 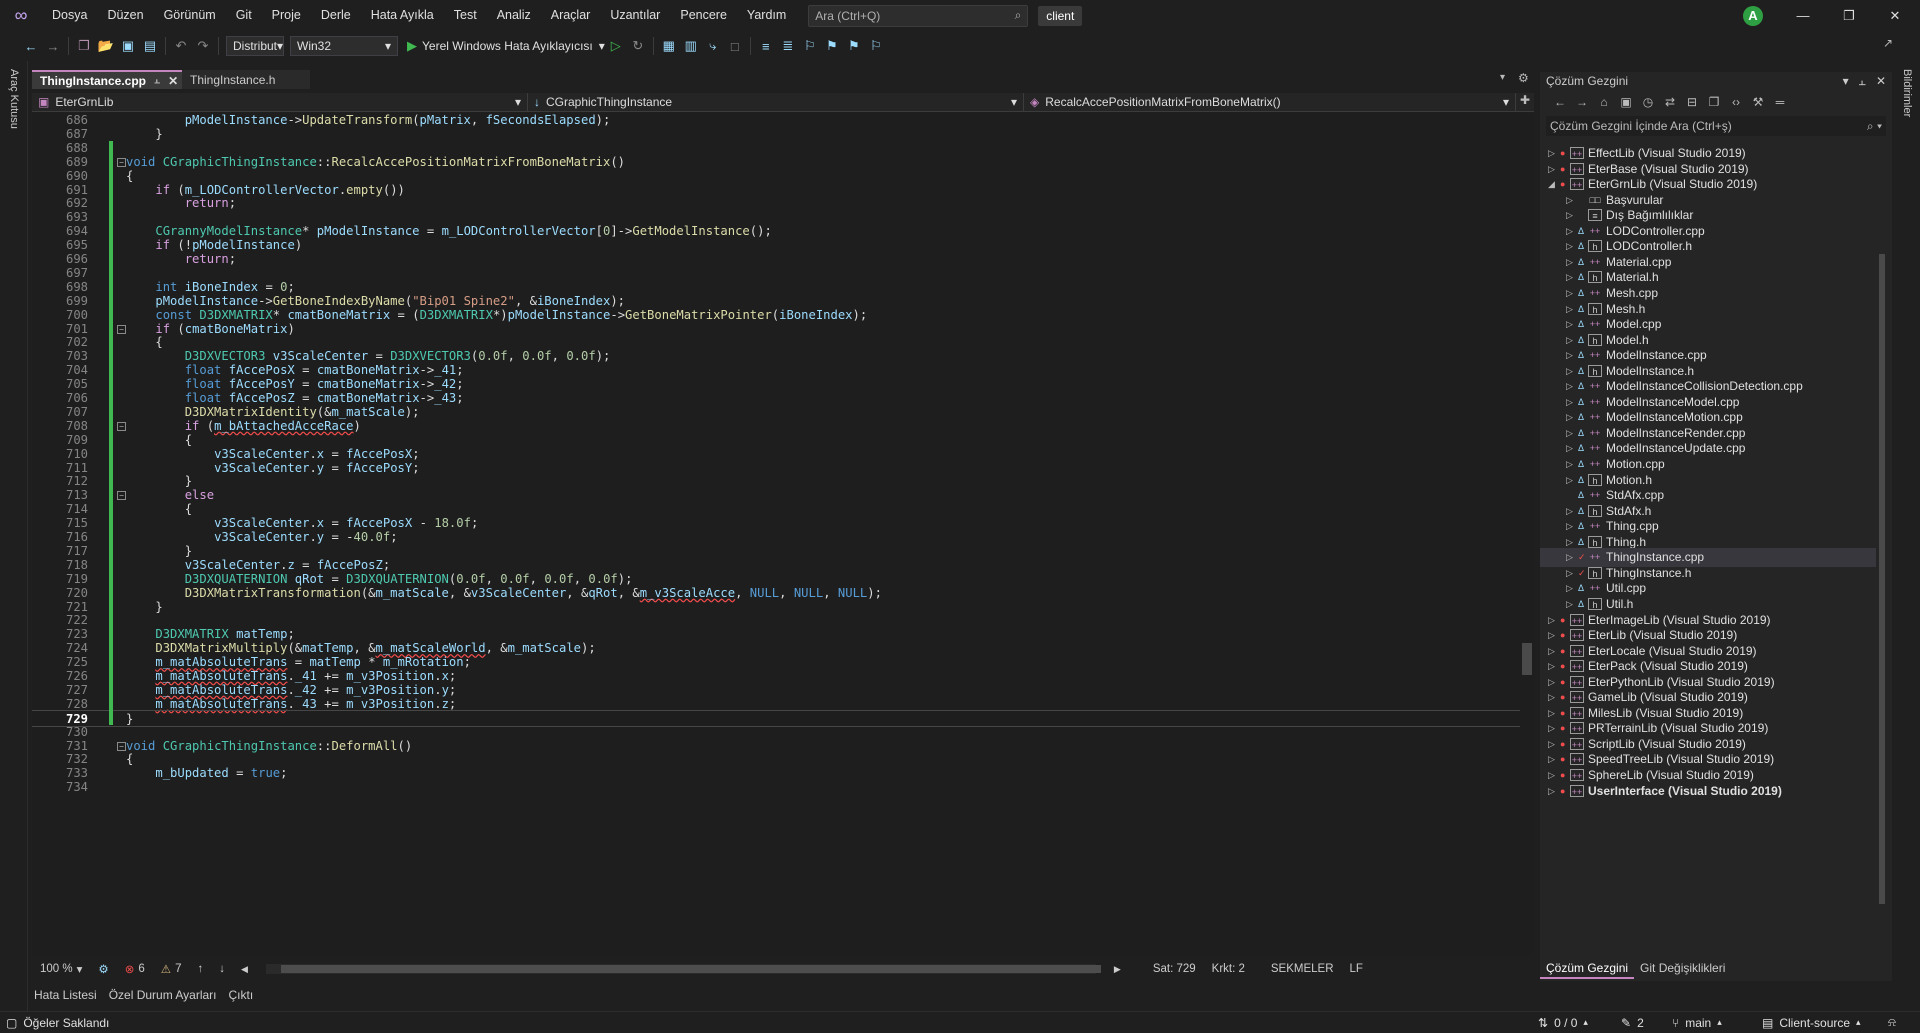 What do you see at coordinates (222, 969) in the screenshot?
I see `next-issue-icon: ↓` at bounding box center [222, 969].